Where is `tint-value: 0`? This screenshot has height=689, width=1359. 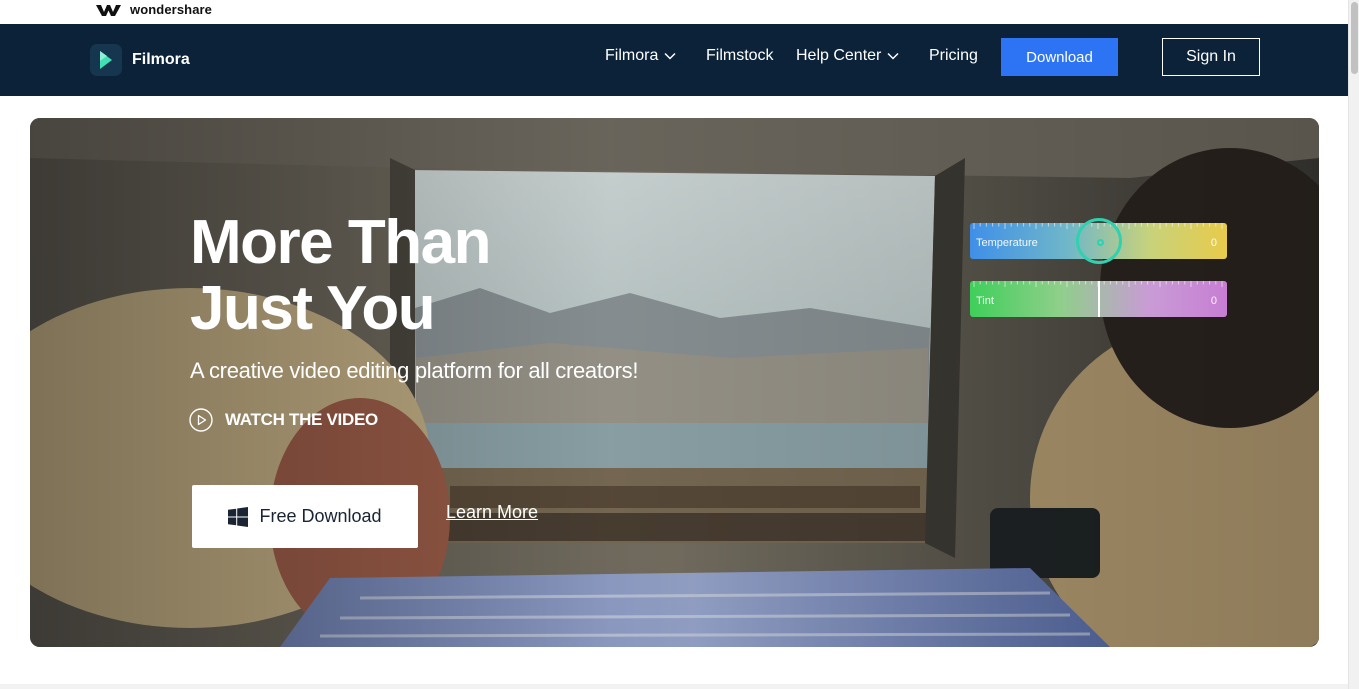 tint-value: 0 is located at coordinates (1213, 301).